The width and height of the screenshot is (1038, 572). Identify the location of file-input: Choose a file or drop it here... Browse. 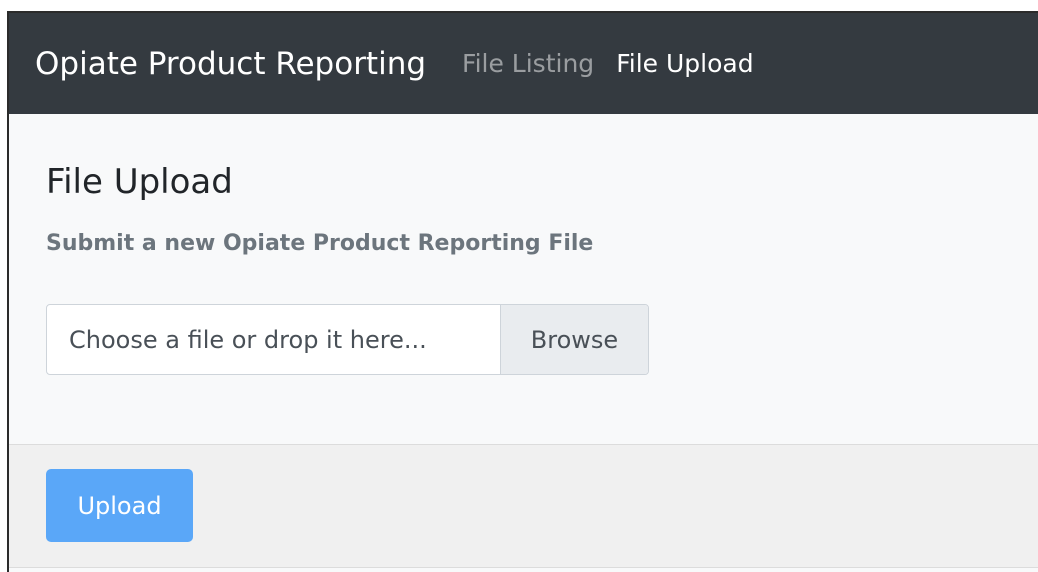
(347, 339).